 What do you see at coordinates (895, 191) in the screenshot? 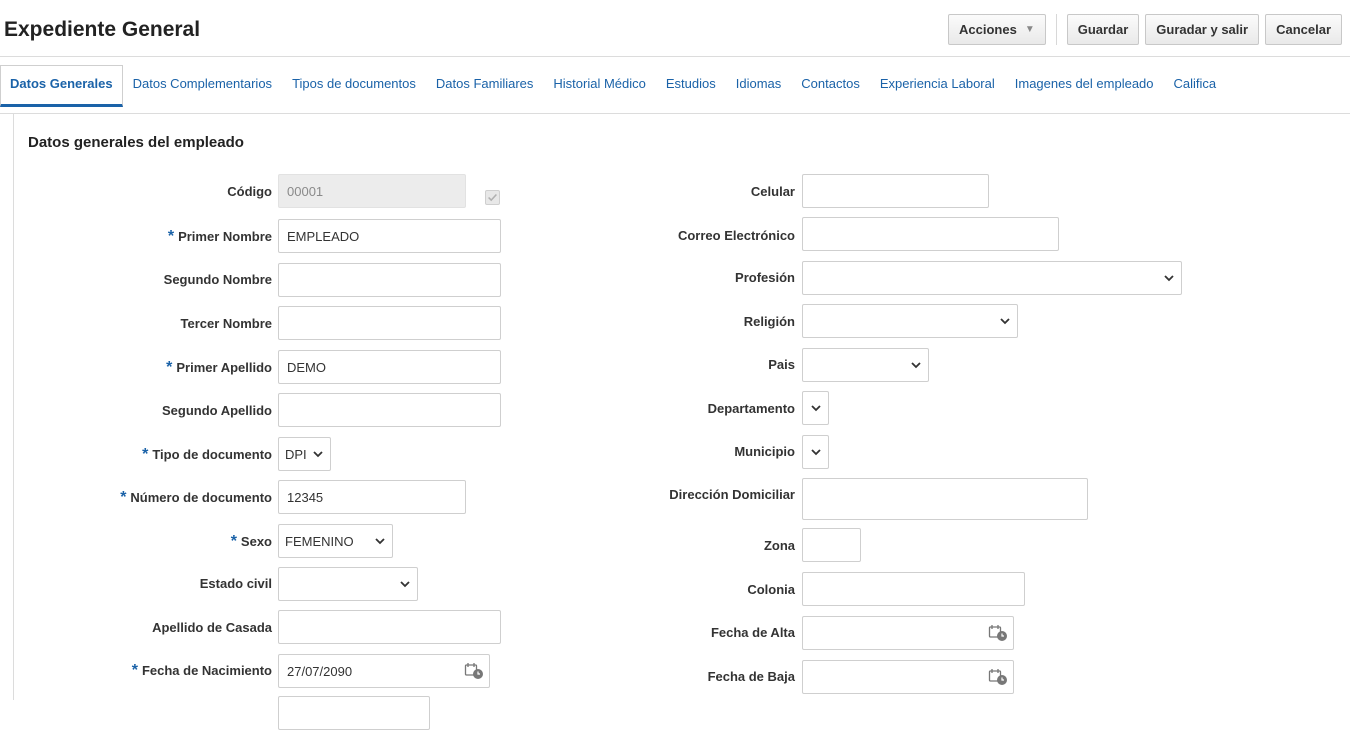
I see `celular-field` at bounding box center [895, 191].